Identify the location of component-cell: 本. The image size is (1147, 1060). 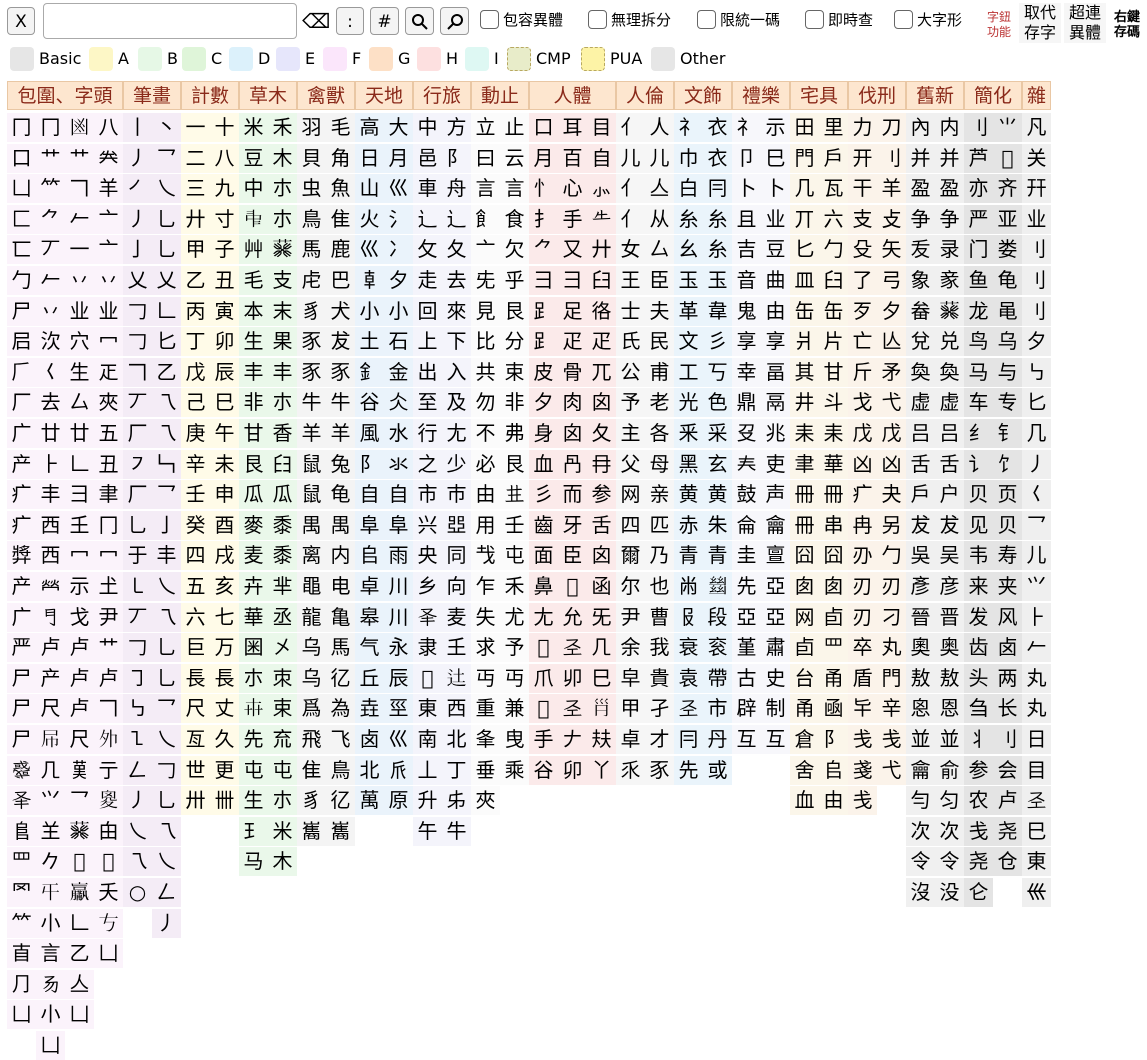
(253, 311).